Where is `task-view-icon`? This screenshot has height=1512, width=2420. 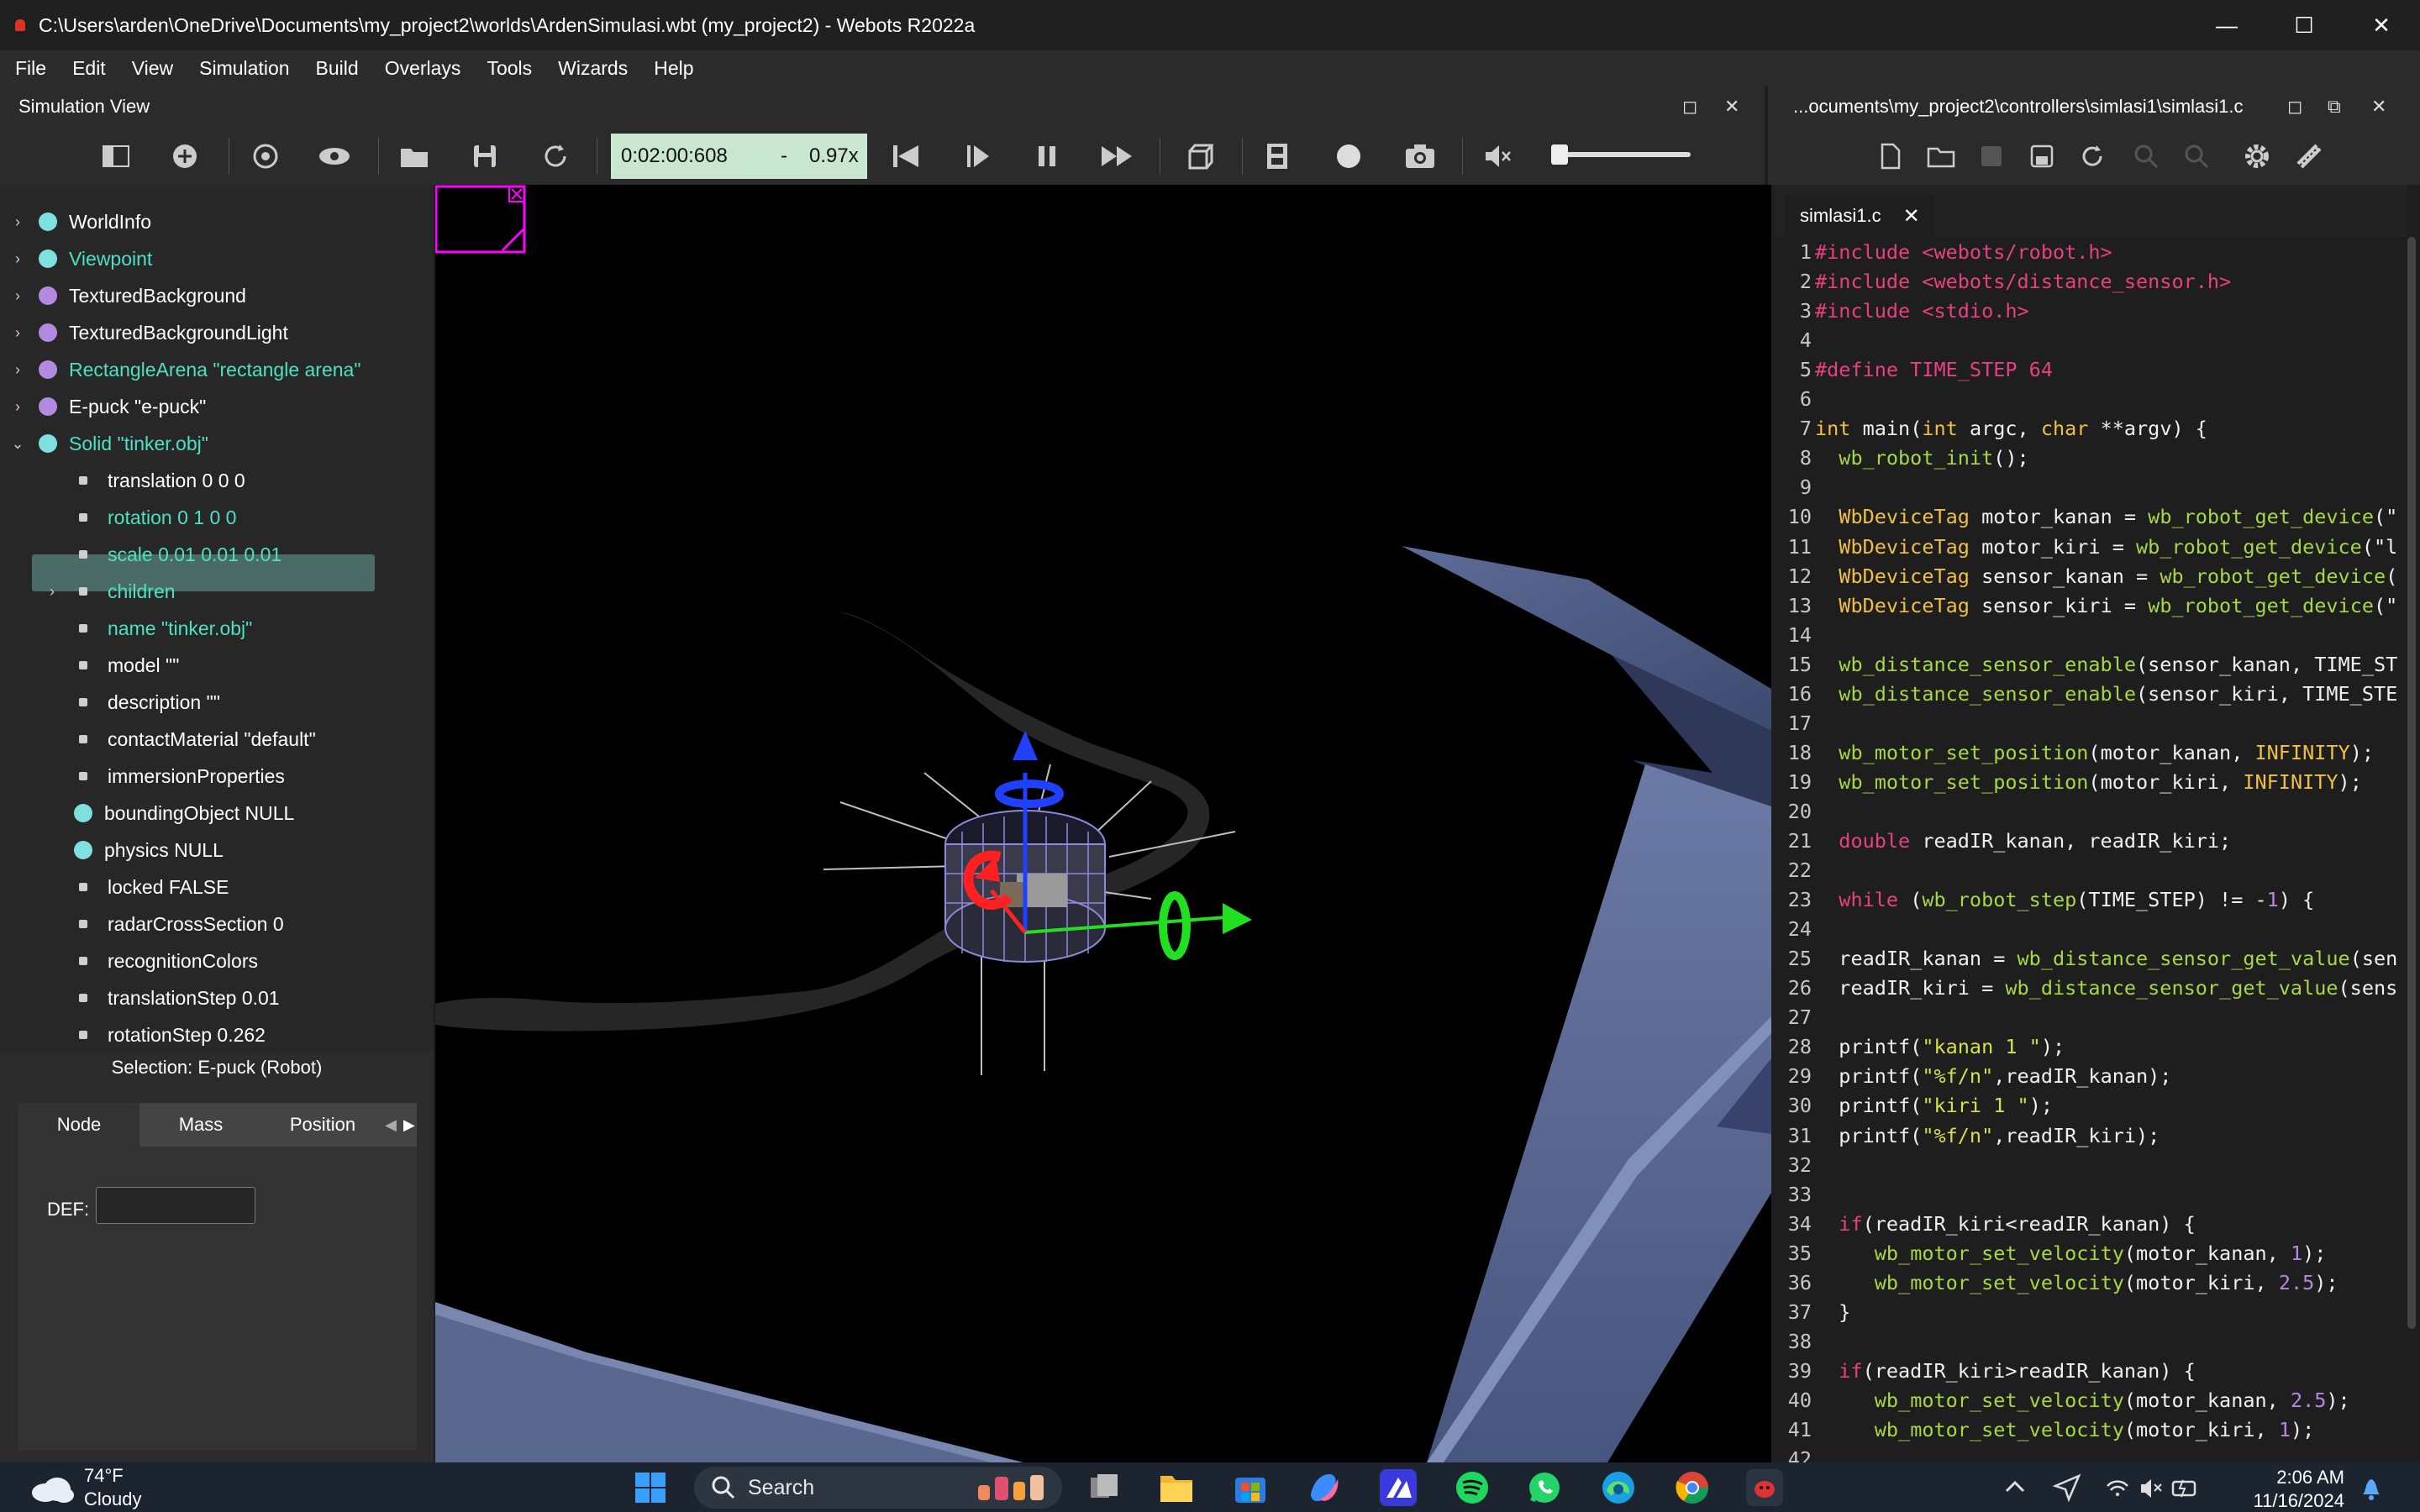 task-view-icon is located at coordinates (1104, 1487).